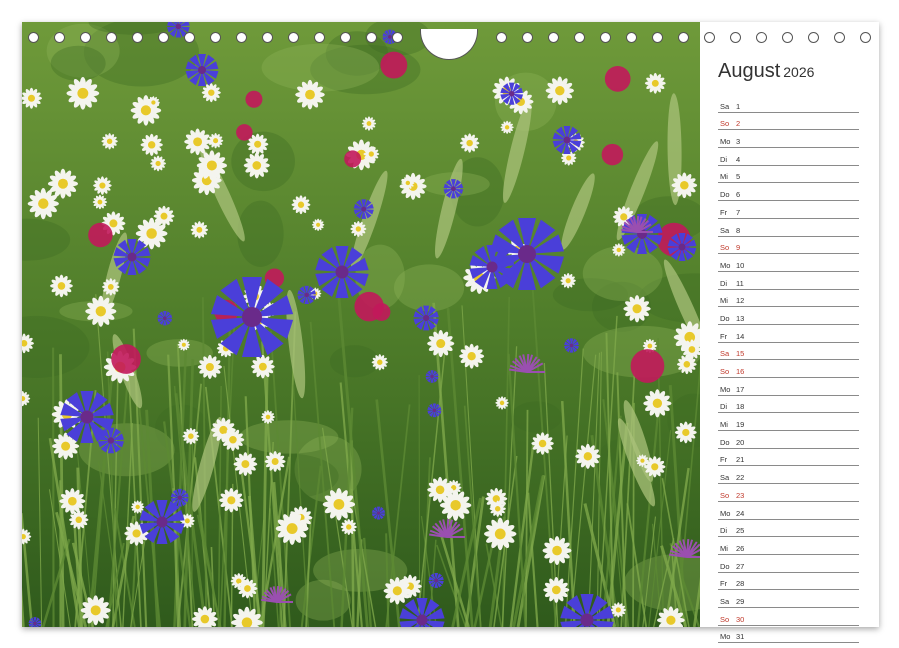 The height and width of the screenshot is (648, 899). What do you see at coordinates (788, 546) in the screenshot?
I see `day-row: Mi 26` at bounding box center [788, 546].